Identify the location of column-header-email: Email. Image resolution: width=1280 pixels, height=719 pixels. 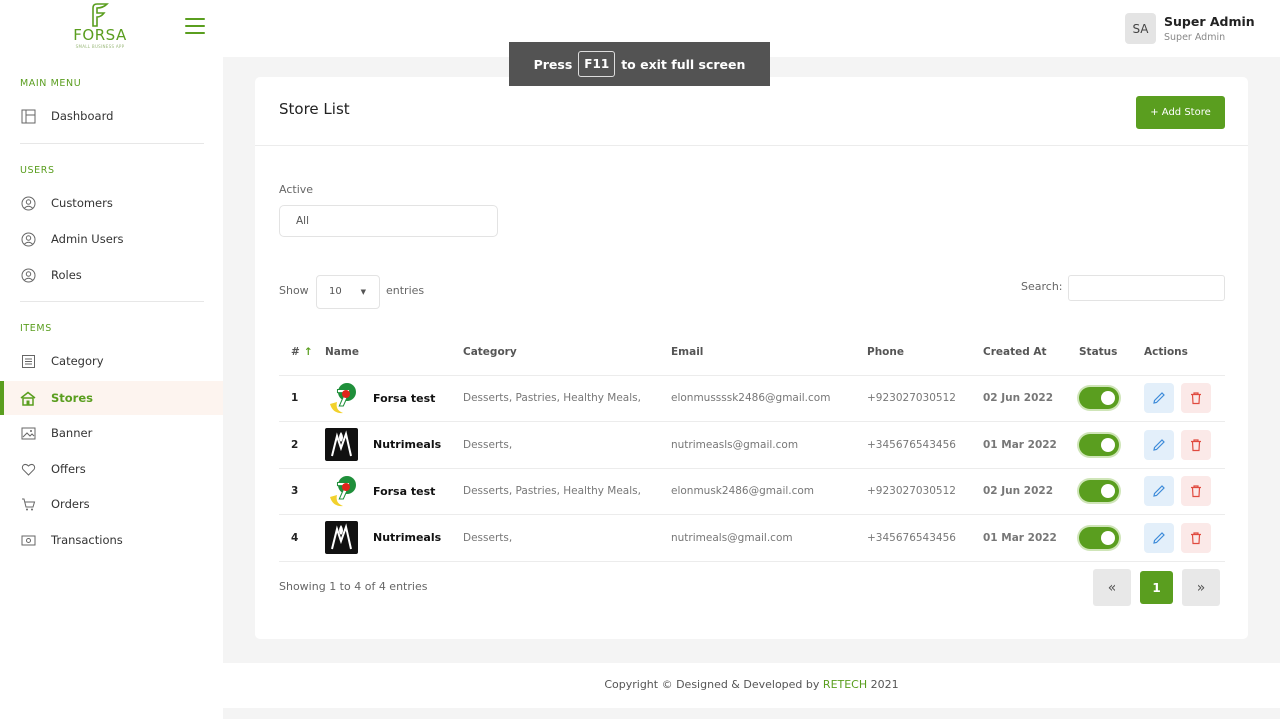
(769, 352).